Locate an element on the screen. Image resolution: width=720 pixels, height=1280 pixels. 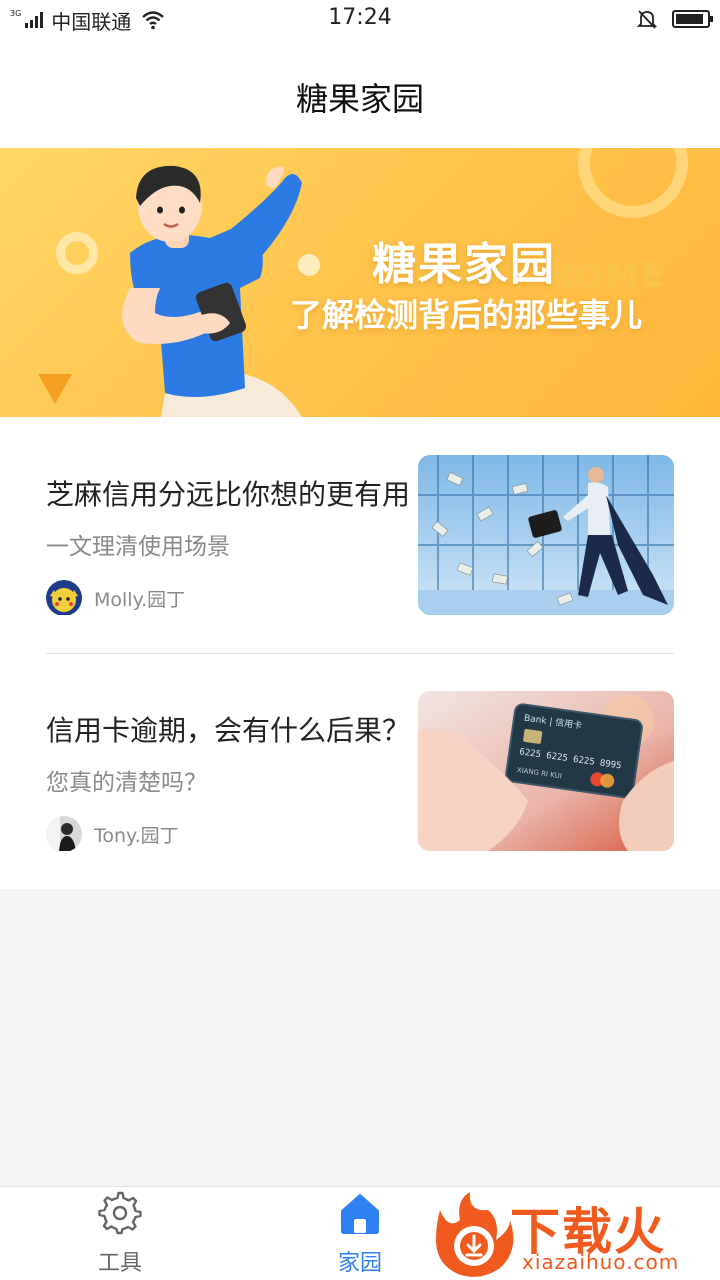
tab-home: 家园 is located at coordinates (360, 1233).